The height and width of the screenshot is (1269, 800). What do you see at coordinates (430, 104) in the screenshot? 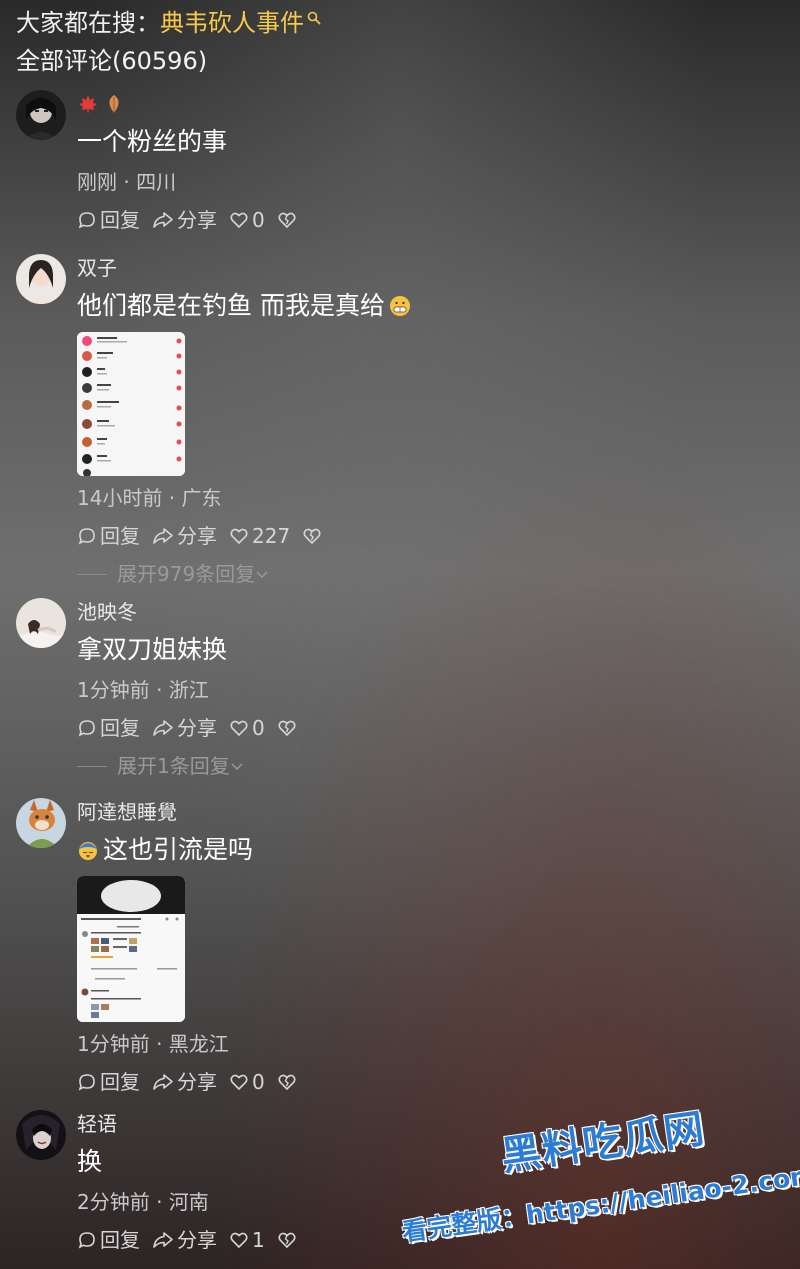
I see `user-badges` at bounding box center [430, 104].